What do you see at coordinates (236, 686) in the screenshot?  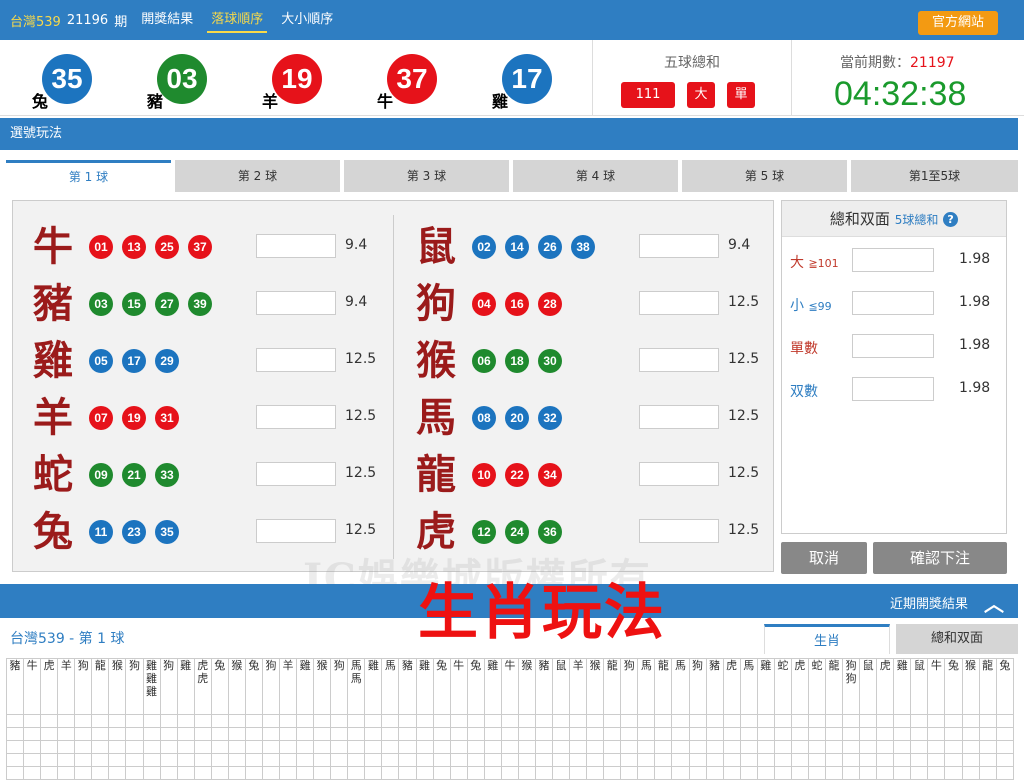 I see `history-cell: 猴` at bounding box center [236, 686].